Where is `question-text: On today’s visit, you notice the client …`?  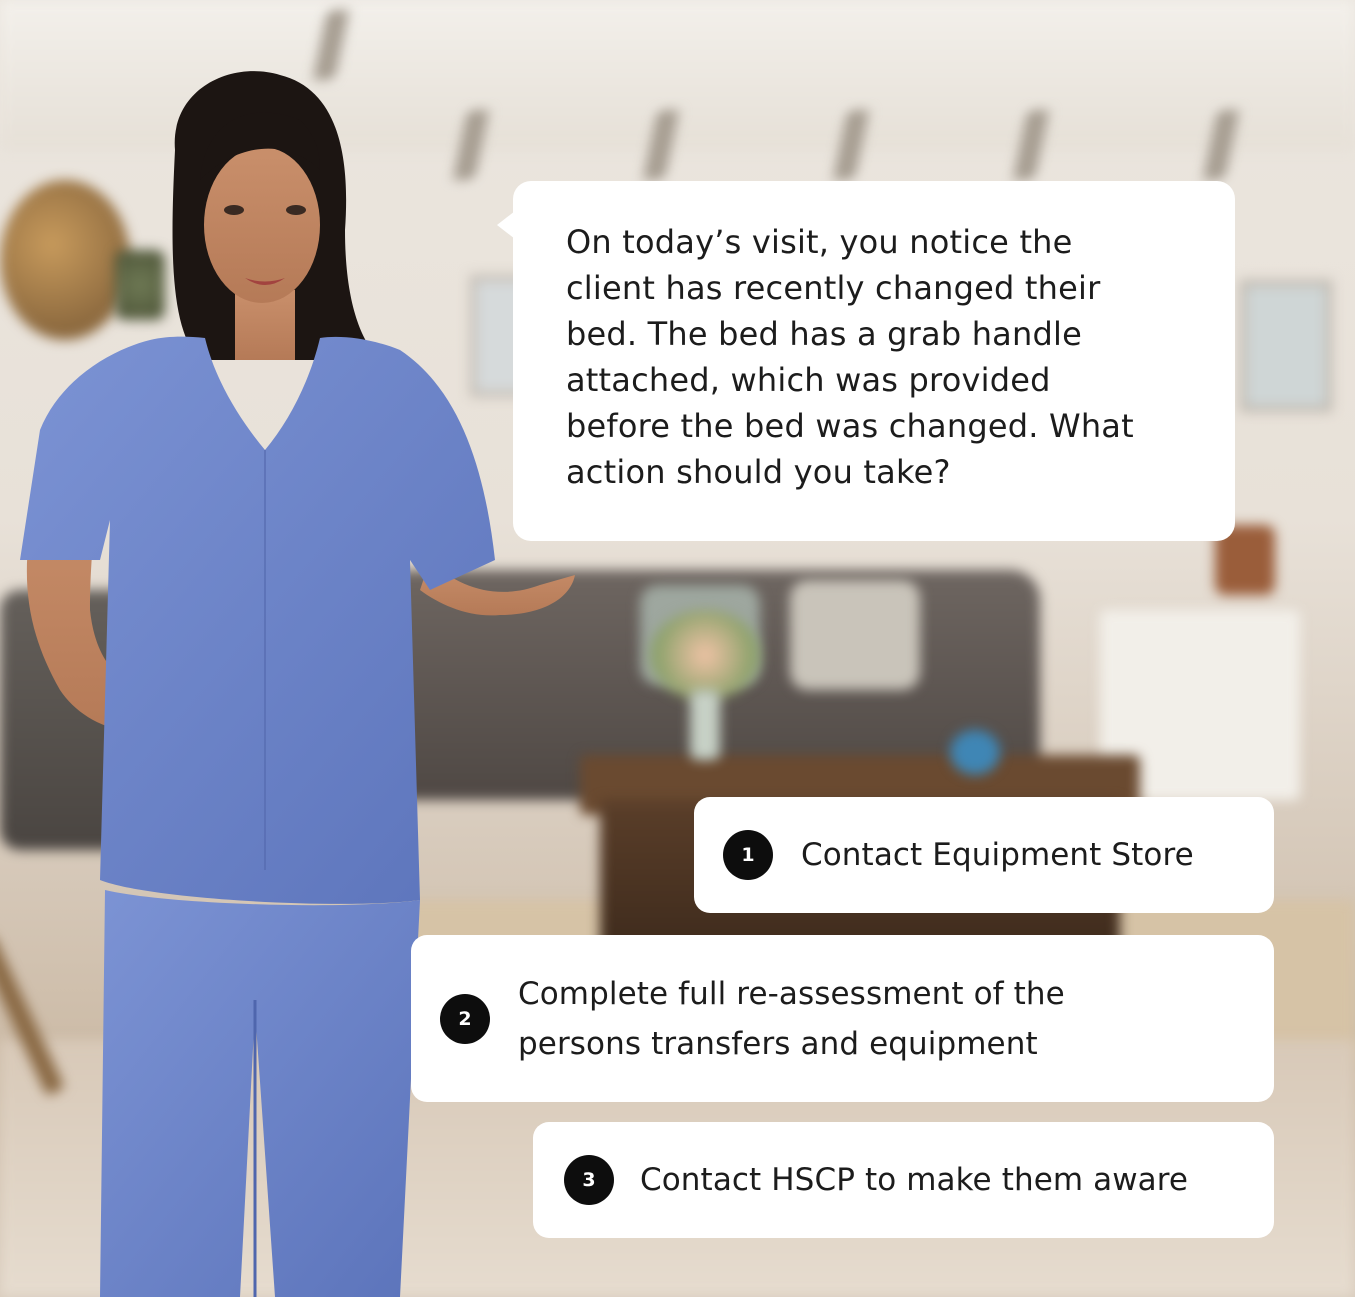
question-text: On today’s visit, you notice the client … is located at coordinates (850, 357).